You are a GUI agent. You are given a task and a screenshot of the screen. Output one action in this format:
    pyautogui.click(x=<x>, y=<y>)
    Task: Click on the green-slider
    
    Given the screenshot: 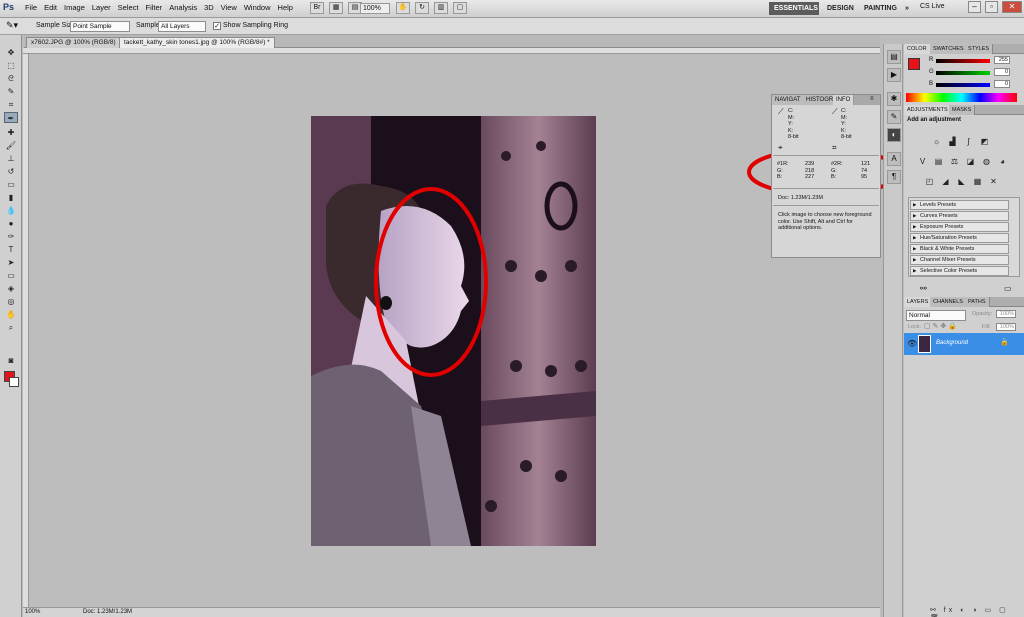 What is the action you would take?
    pyautogui.click(x=963, y=73)
    